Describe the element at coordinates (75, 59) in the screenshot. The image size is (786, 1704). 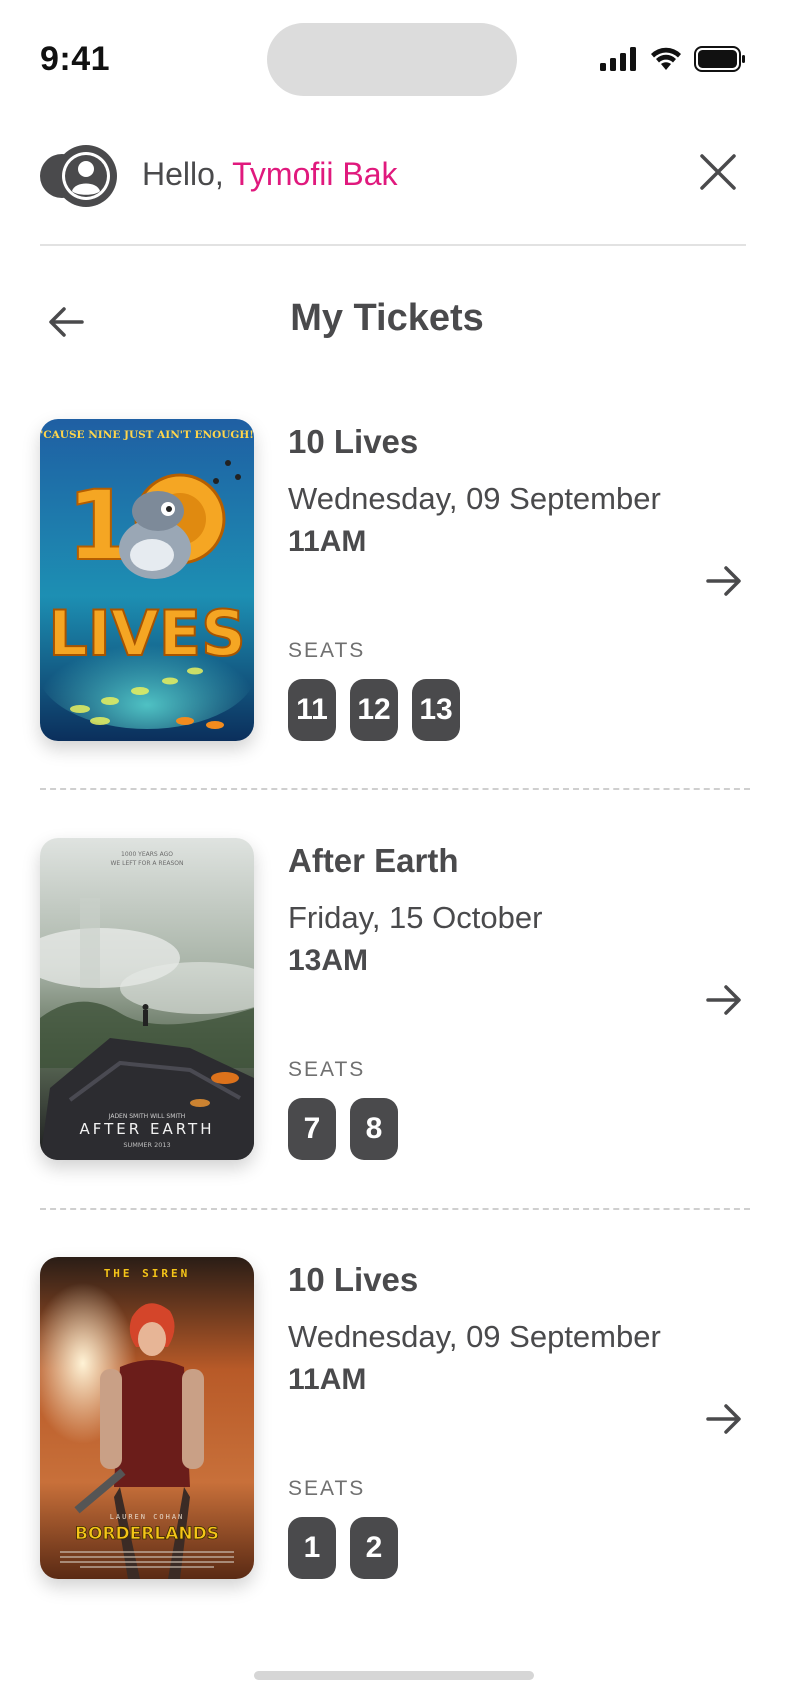
I see `status-time: 9:41` at that location.